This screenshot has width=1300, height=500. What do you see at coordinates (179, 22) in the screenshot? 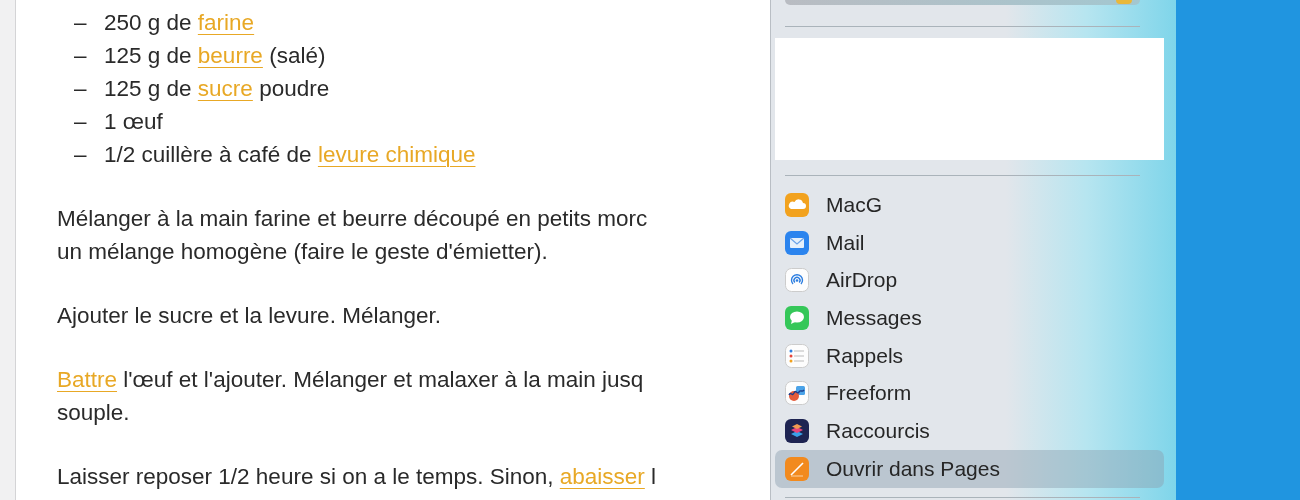
I see `ingredient-line: 250 g de farine` at bounding box center [179, 22].